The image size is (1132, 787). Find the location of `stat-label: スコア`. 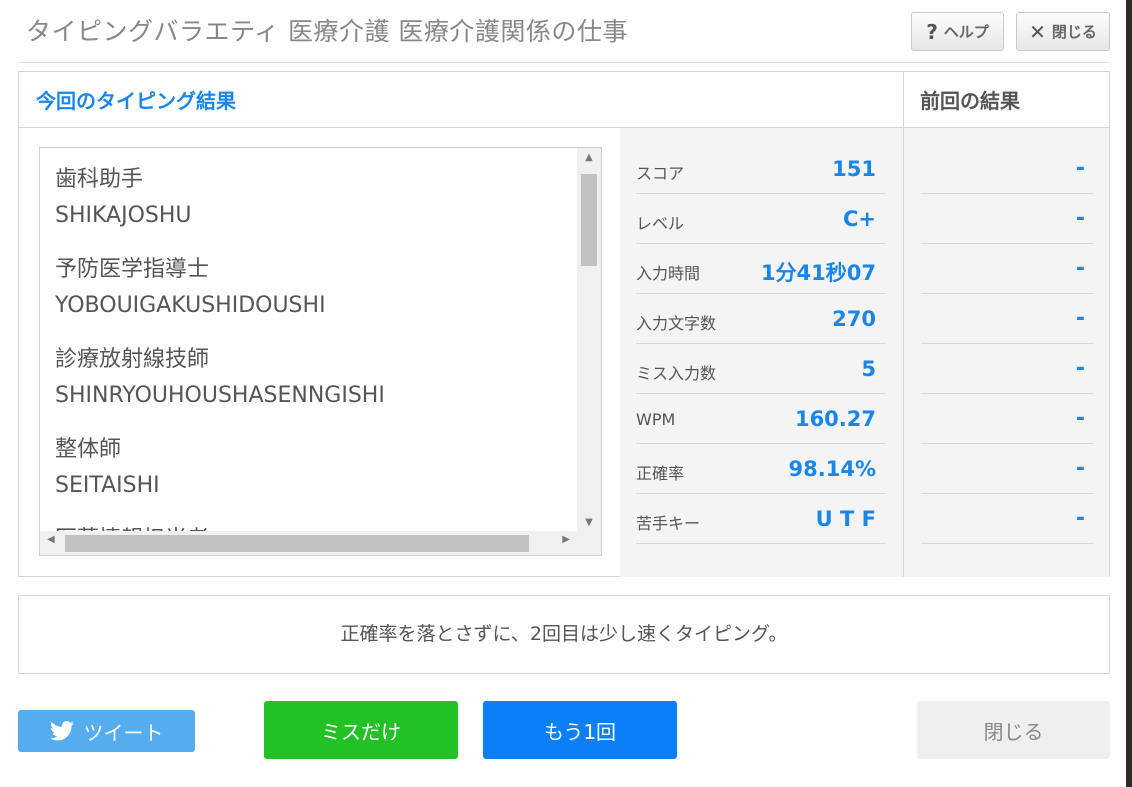

stat-label: スコア is located at coordinates (660, 173).